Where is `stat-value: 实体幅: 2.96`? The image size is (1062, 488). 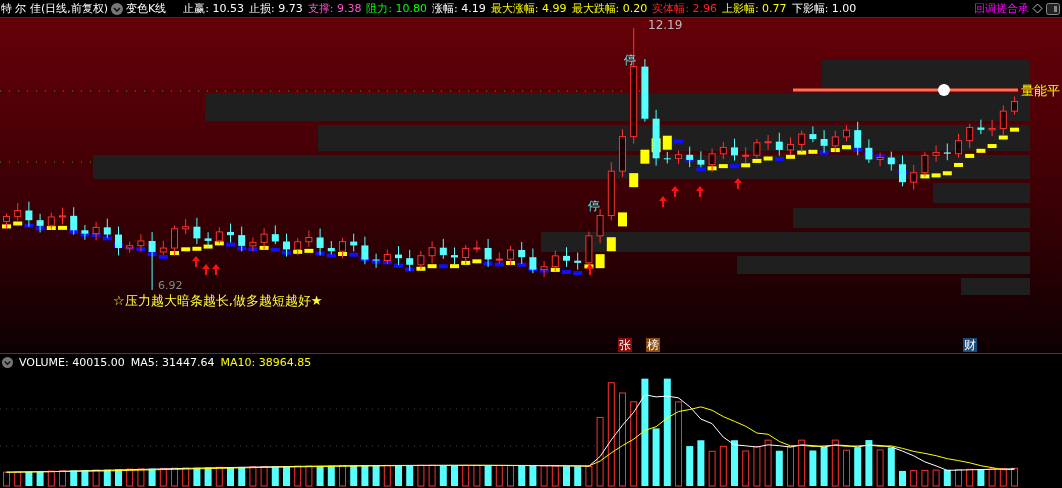 stat-value: 实体幅: 2.96 is located at coordinates (684, 8).